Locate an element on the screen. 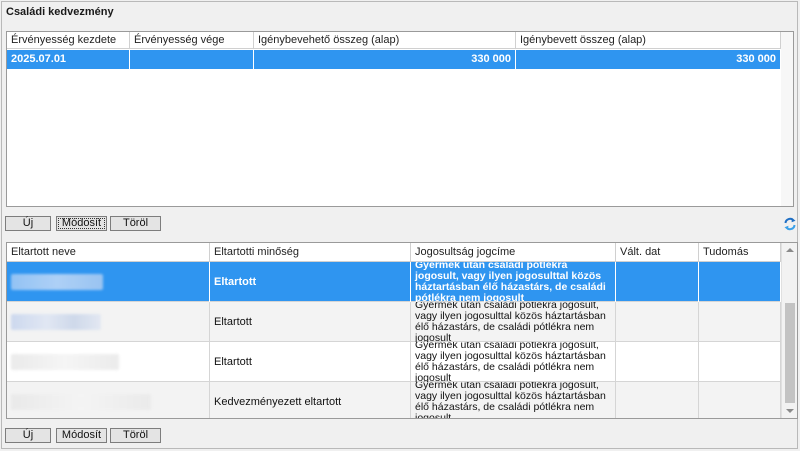 The height and width of the screenshot is (451, 800). panel-title: Családi kedvezmény is located at coordinates (60, 12).